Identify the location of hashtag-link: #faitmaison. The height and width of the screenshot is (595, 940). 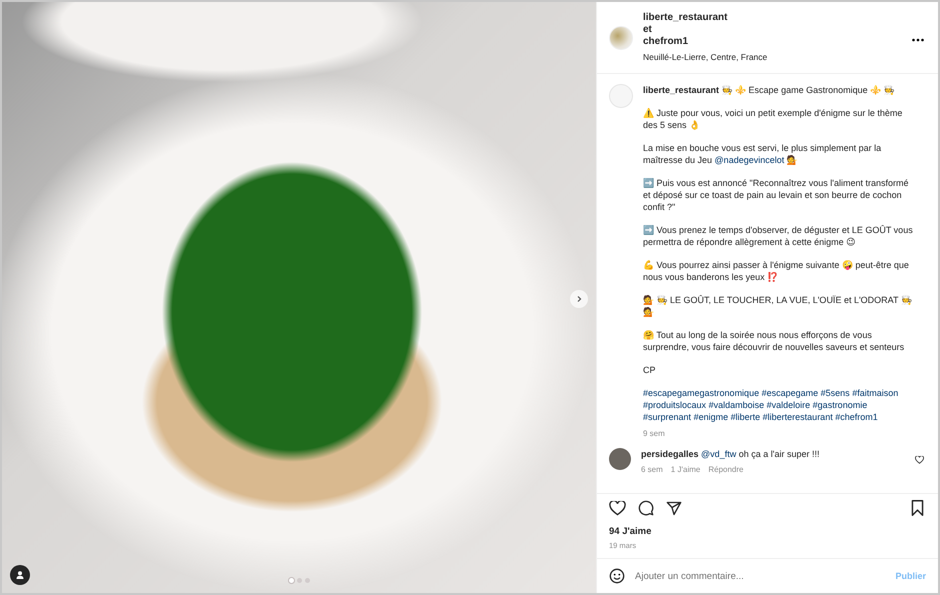
(875, 393).